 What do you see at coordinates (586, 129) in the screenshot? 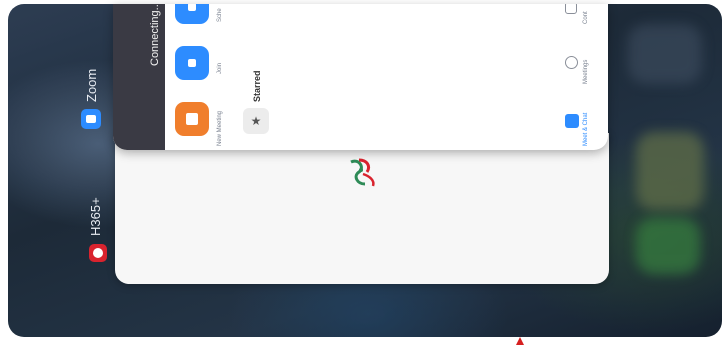
I see `nav-meet-chat: Meet & Chat` at bounding box center [586, 129].